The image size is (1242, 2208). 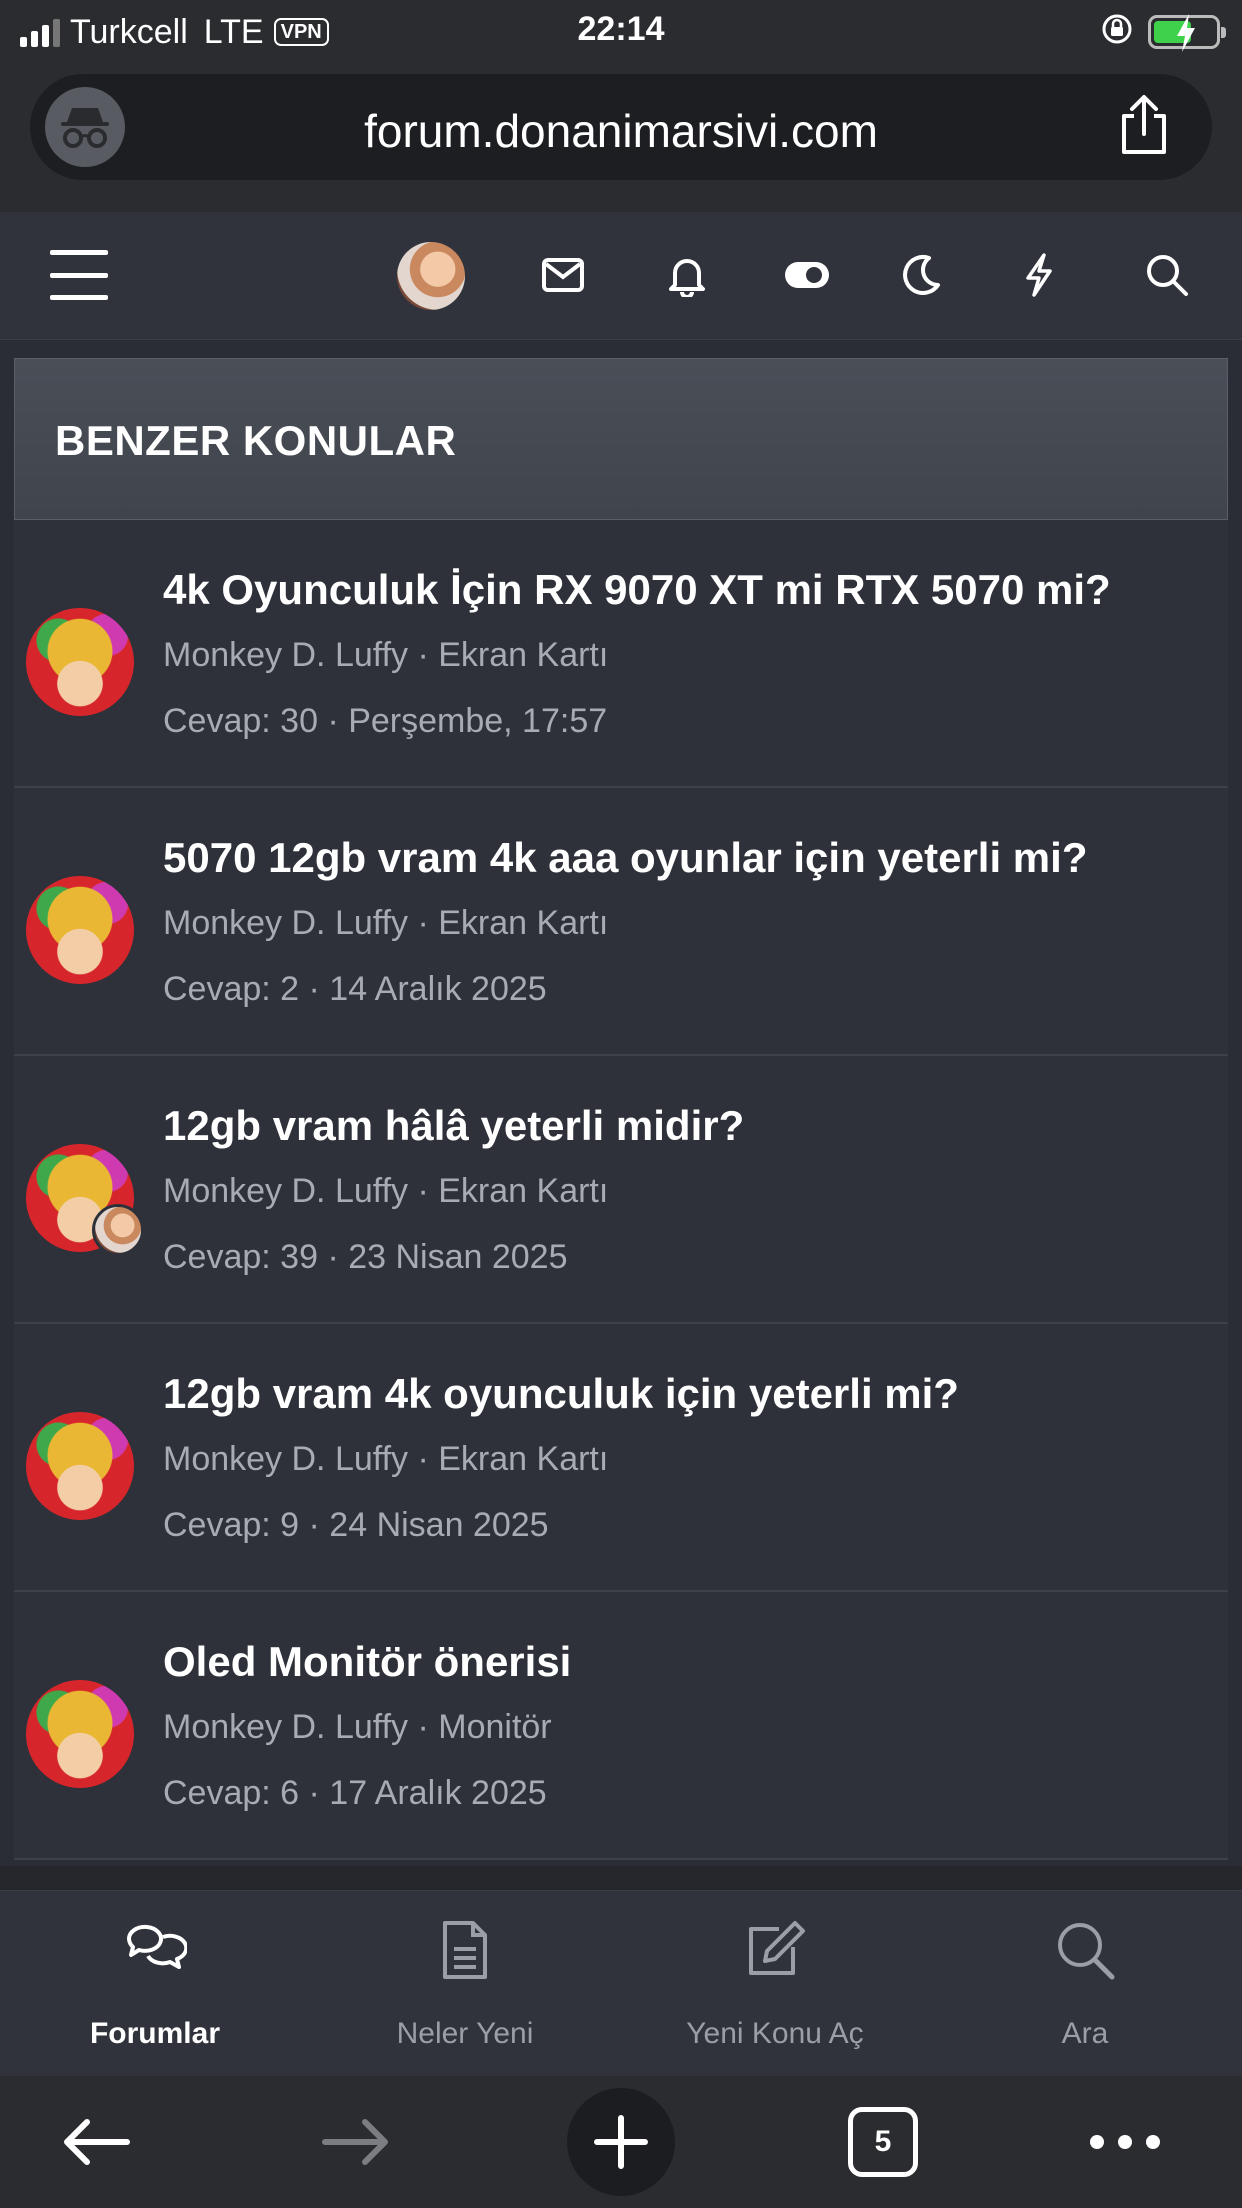 What do you see at coordinates (687, 275) in the screenshot?
I see `bell-icon` at bounding box center [687, 275].